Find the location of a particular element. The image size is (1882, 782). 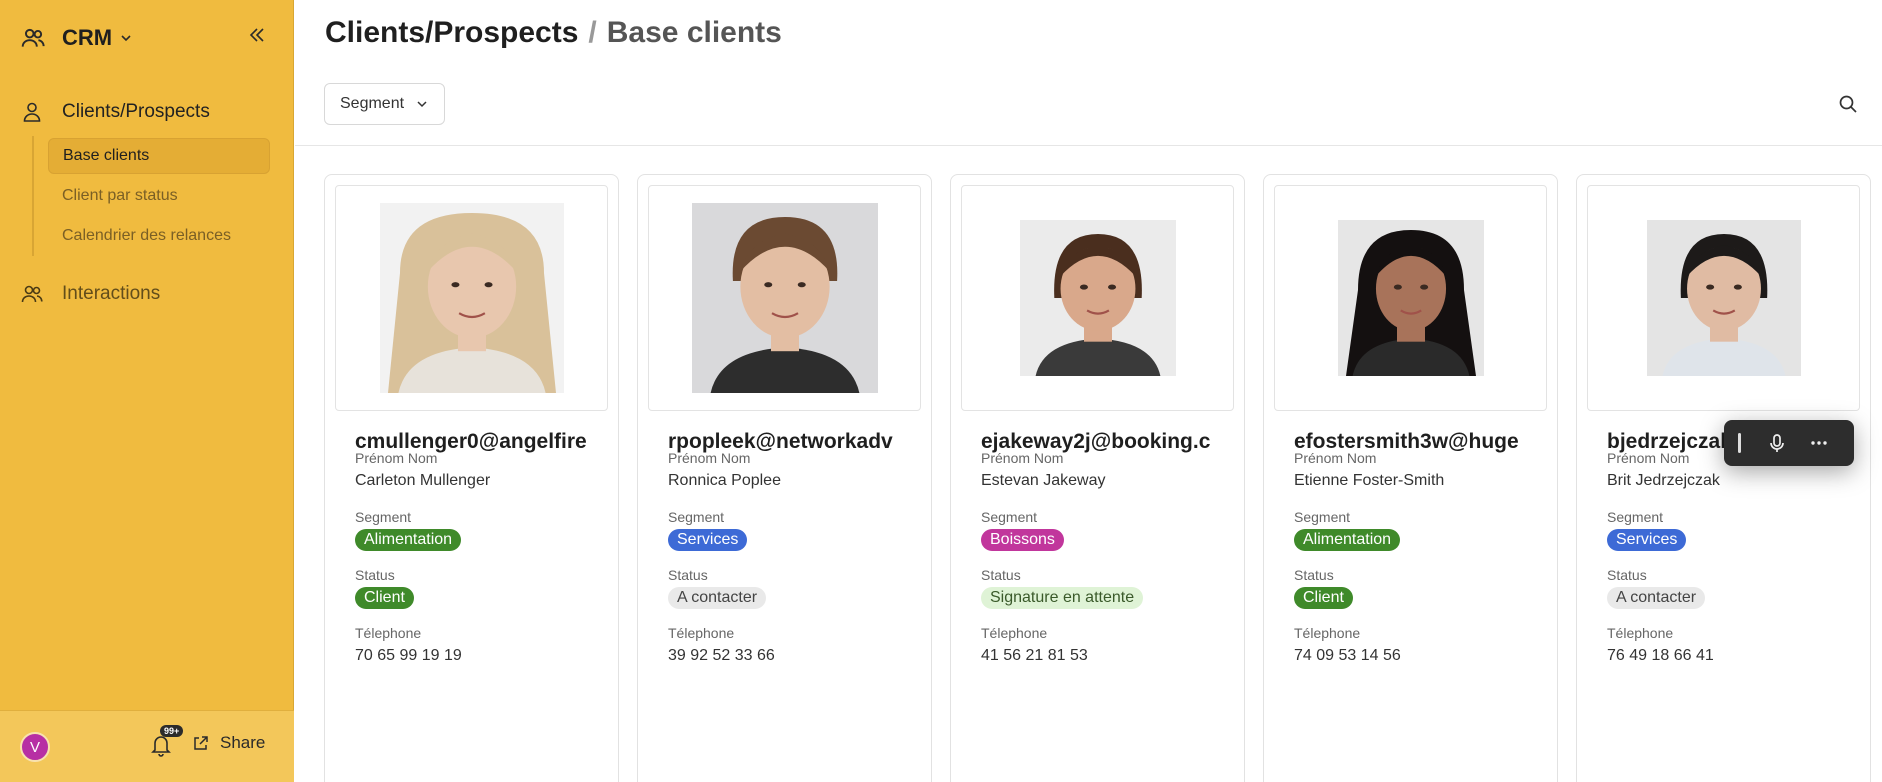

subnav-label: Base clients is located at coordinates (106, 155).